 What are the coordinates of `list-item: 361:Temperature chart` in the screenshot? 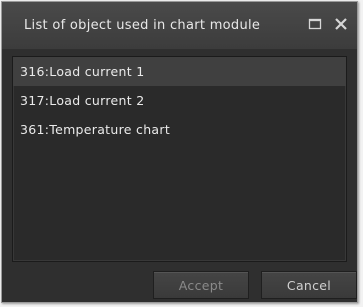 It's located at (179, 129).